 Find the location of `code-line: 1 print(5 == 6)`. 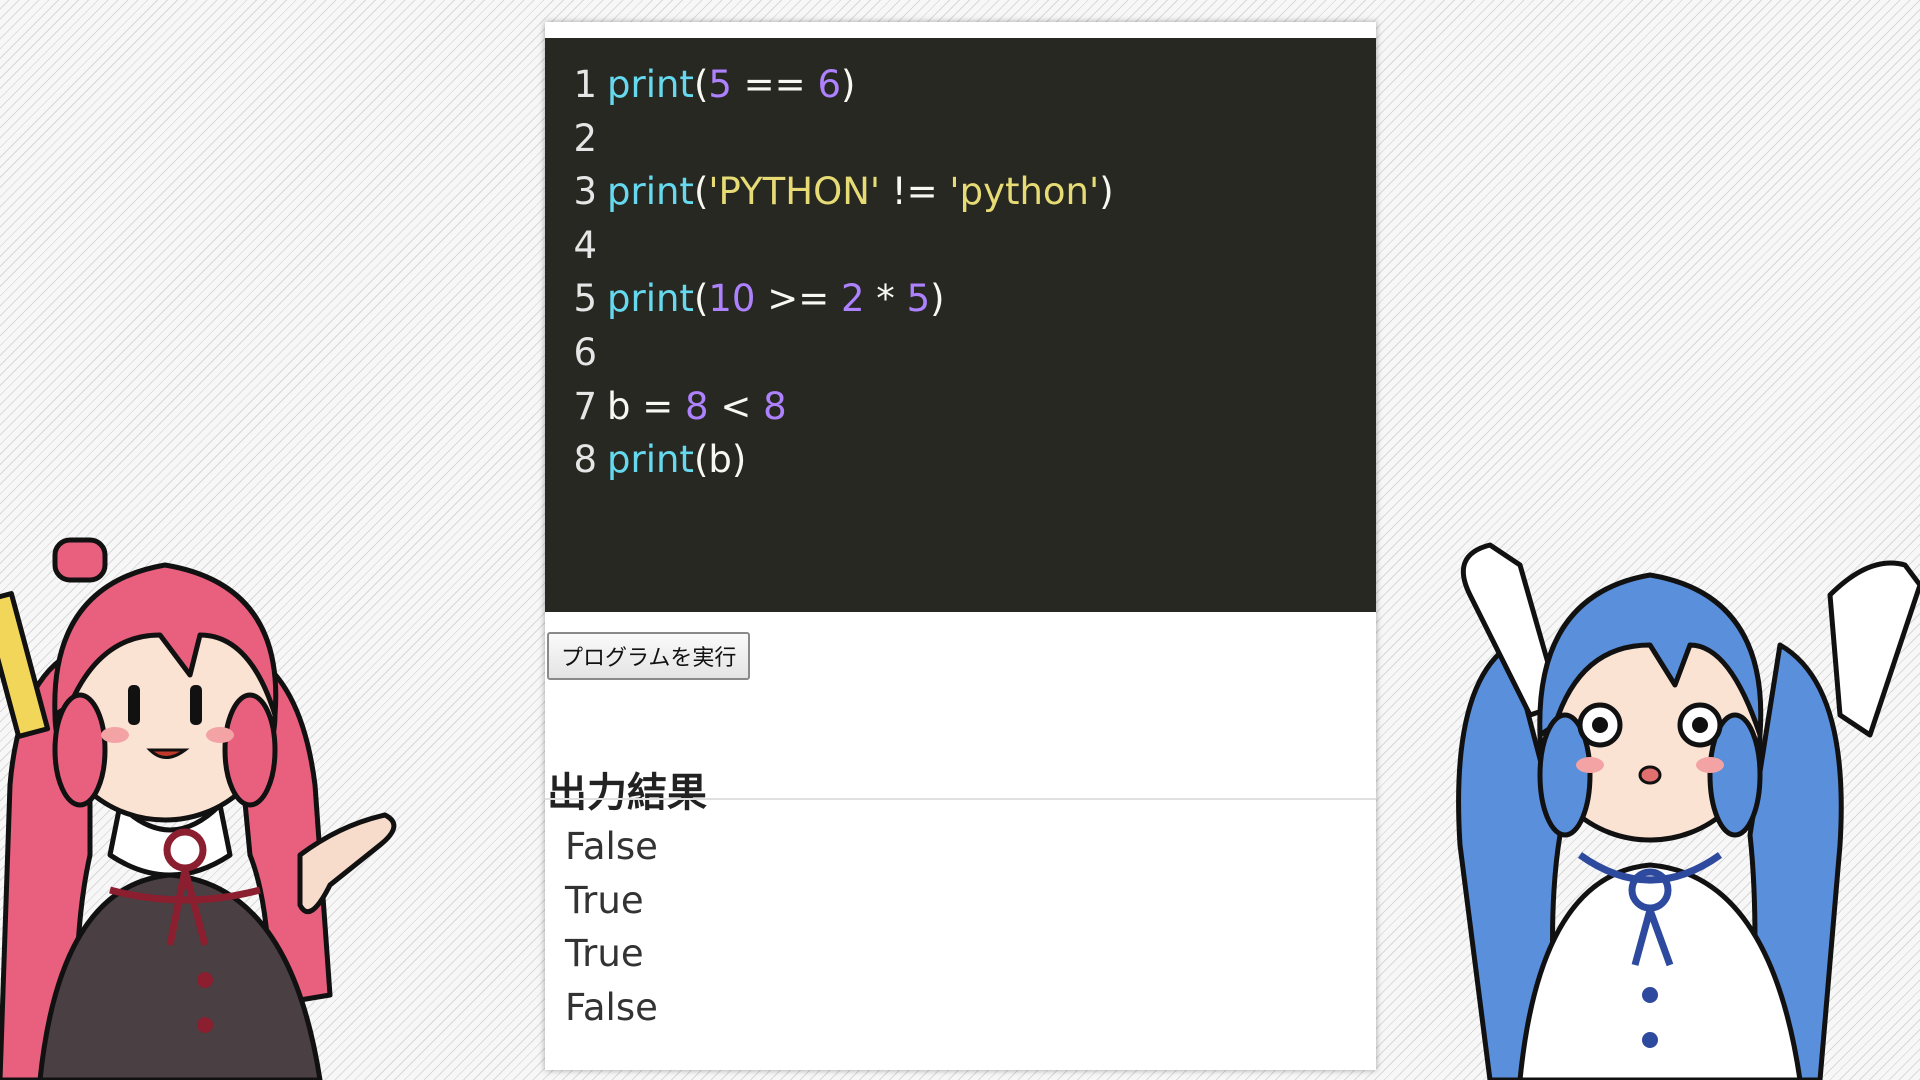

code-line: 1 print(5 == 6) is located at coordinates (960, 85).